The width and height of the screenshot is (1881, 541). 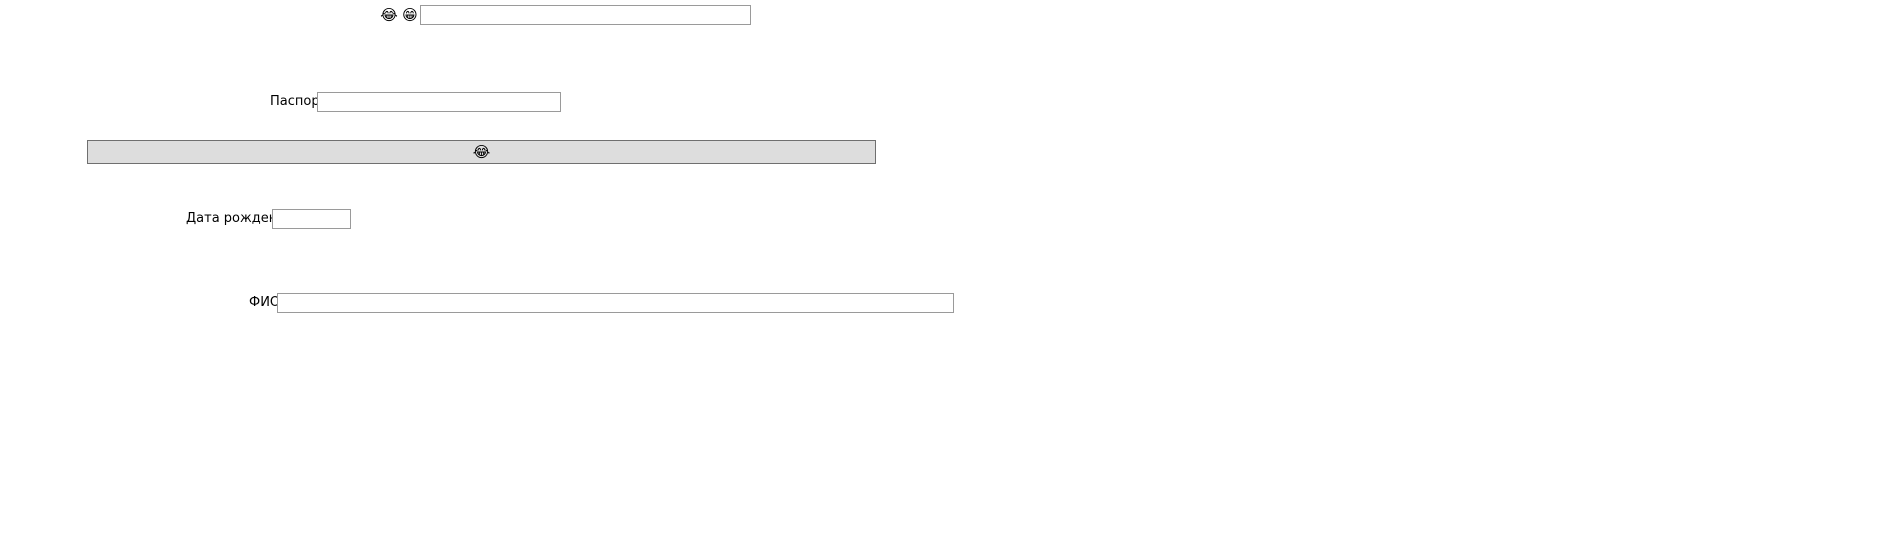 I want to click on passport-input, so click(x=439, y=102).